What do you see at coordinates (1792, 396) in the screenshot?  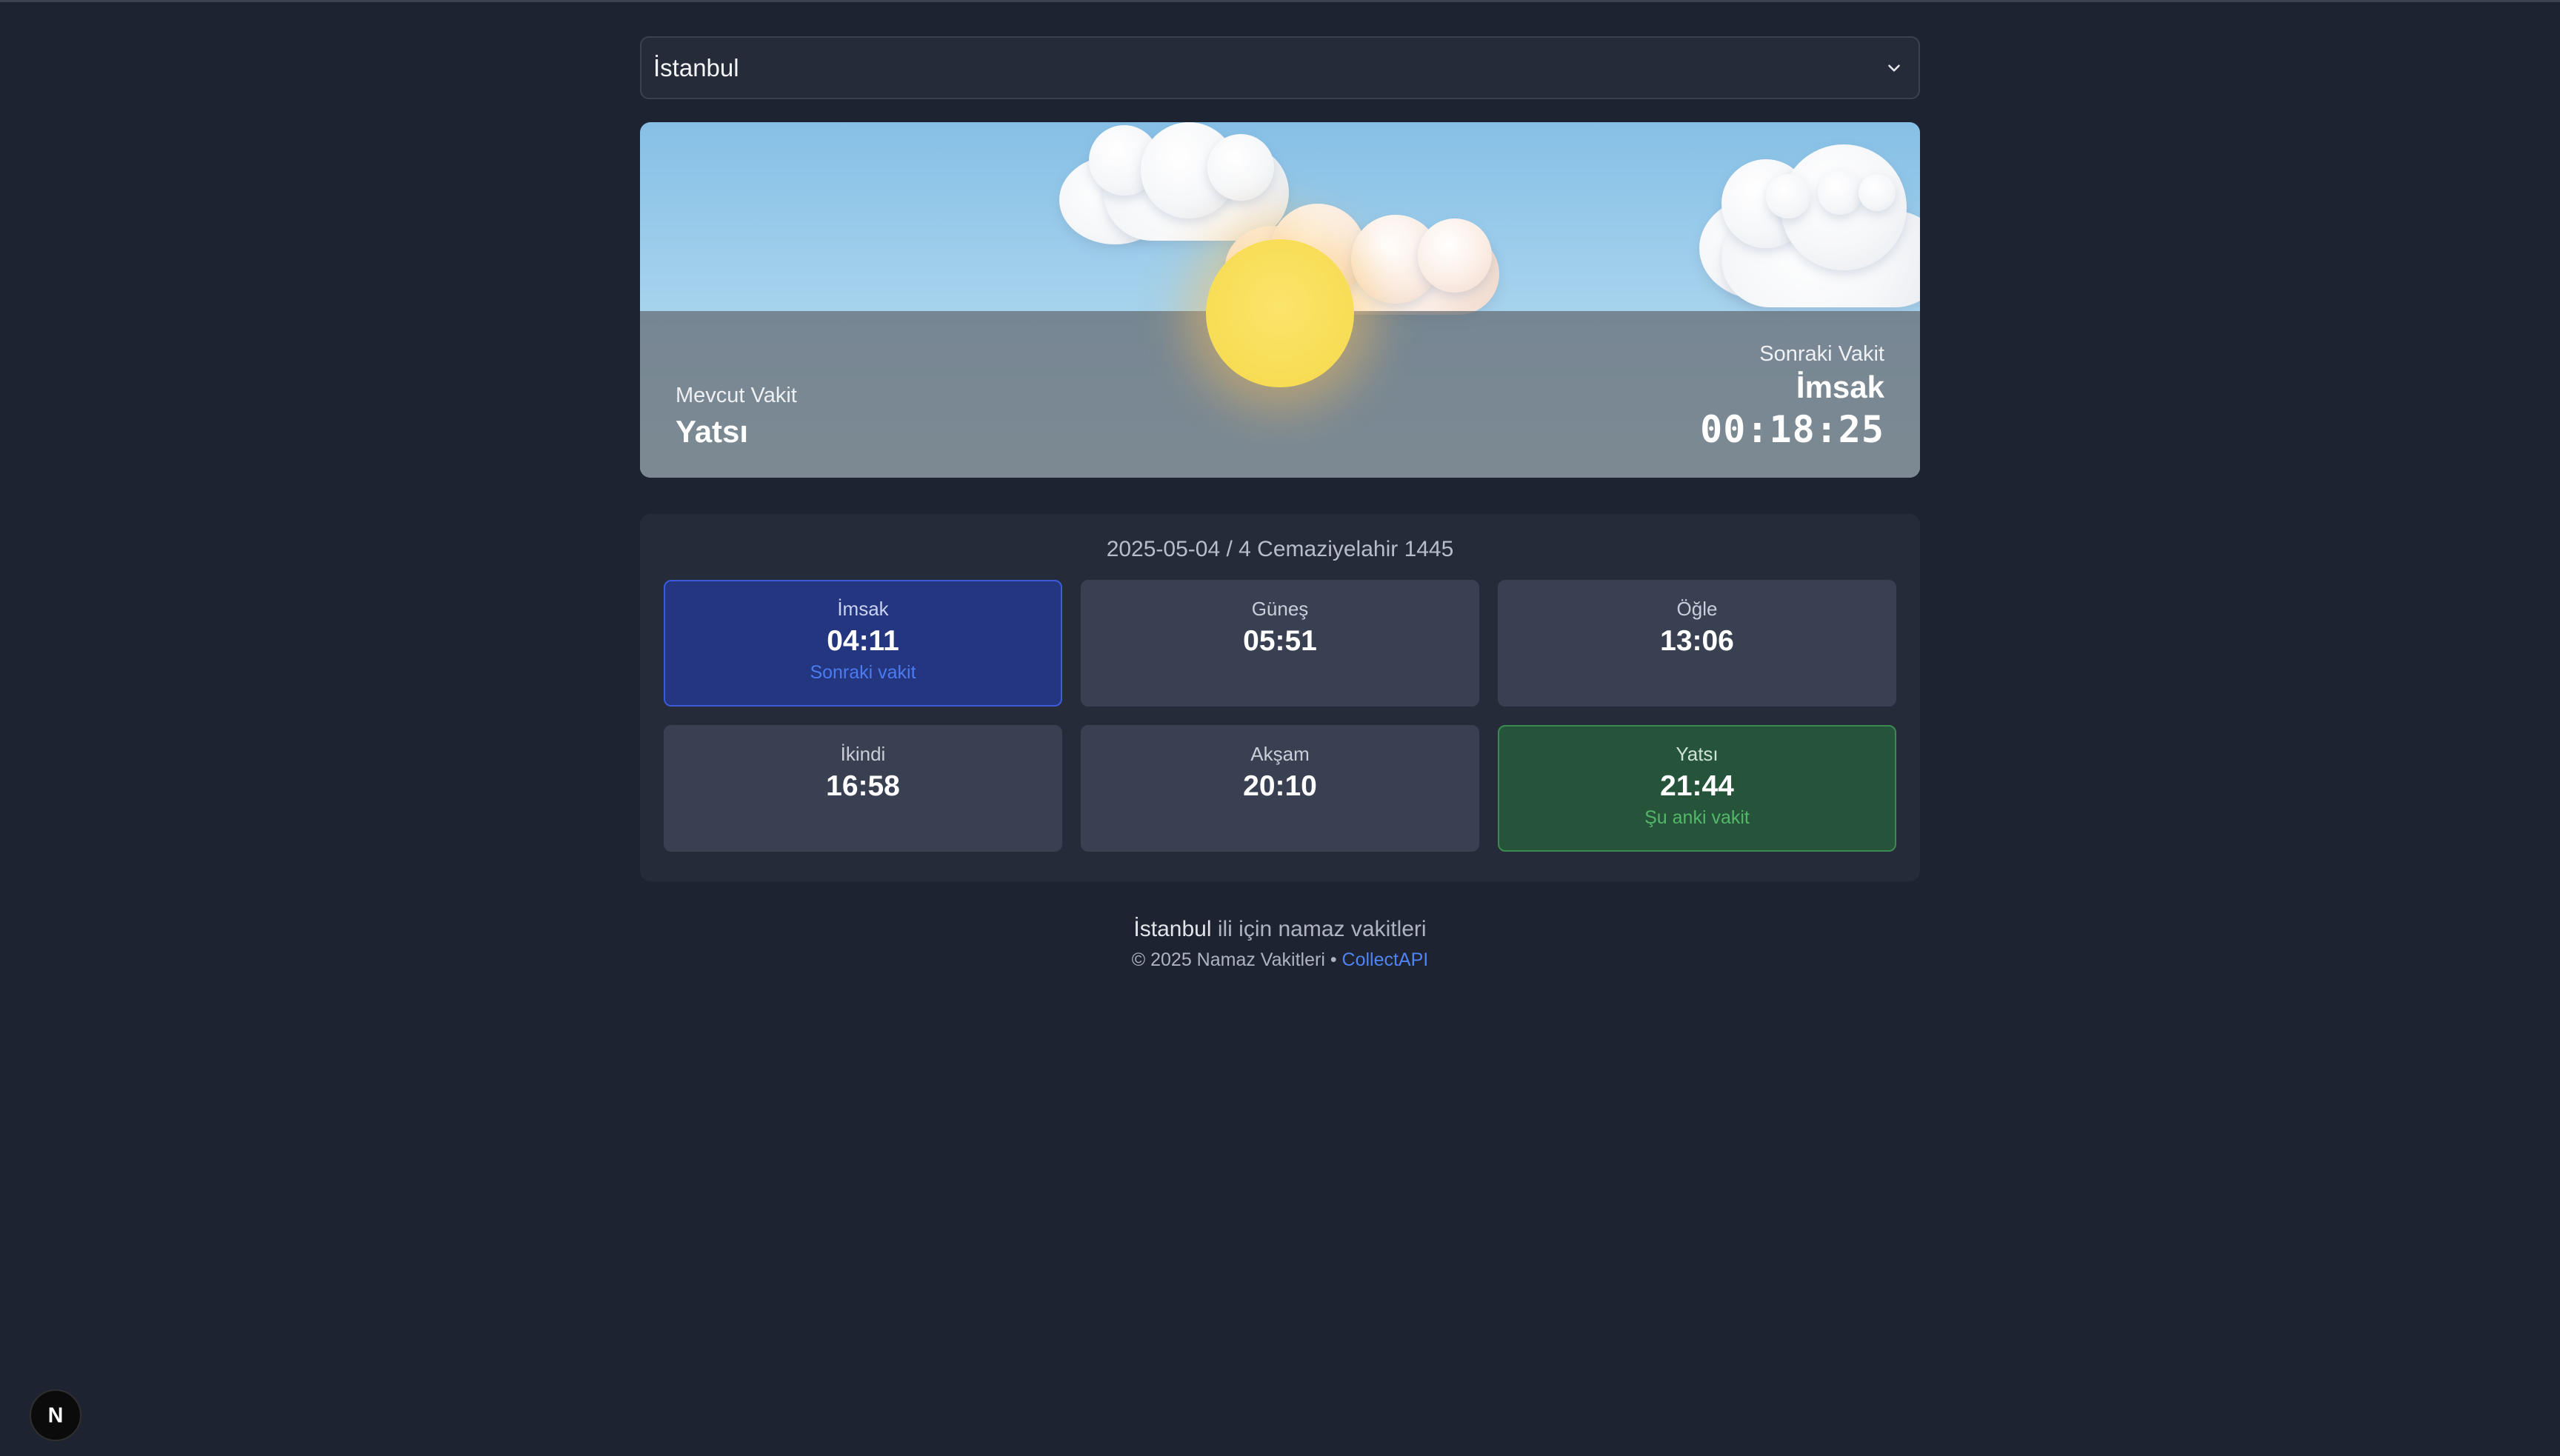 I see `next-prayer-block: Sonraki Vakit İmsak 00:18:25` at bounding box center [1792, 396].